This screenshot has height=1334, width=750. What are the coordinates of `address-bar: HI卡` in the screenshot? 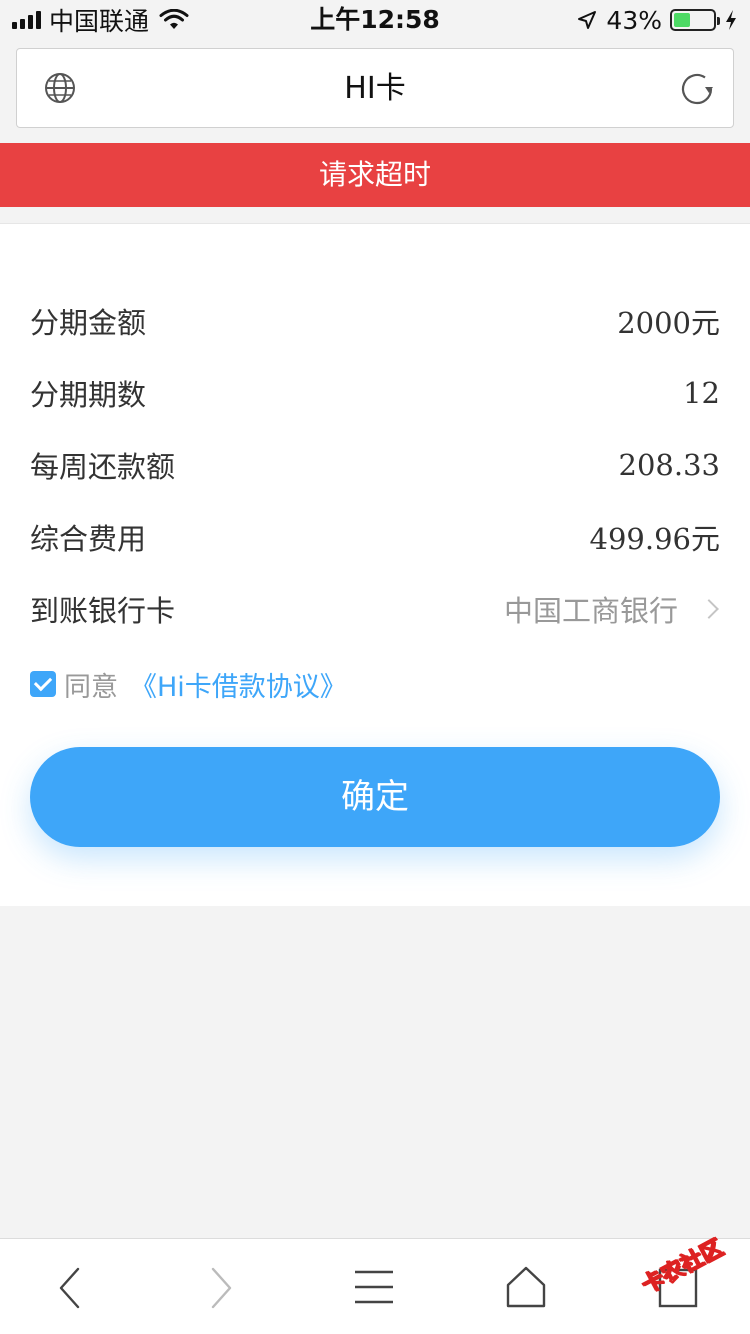 It's located at (375, 88).